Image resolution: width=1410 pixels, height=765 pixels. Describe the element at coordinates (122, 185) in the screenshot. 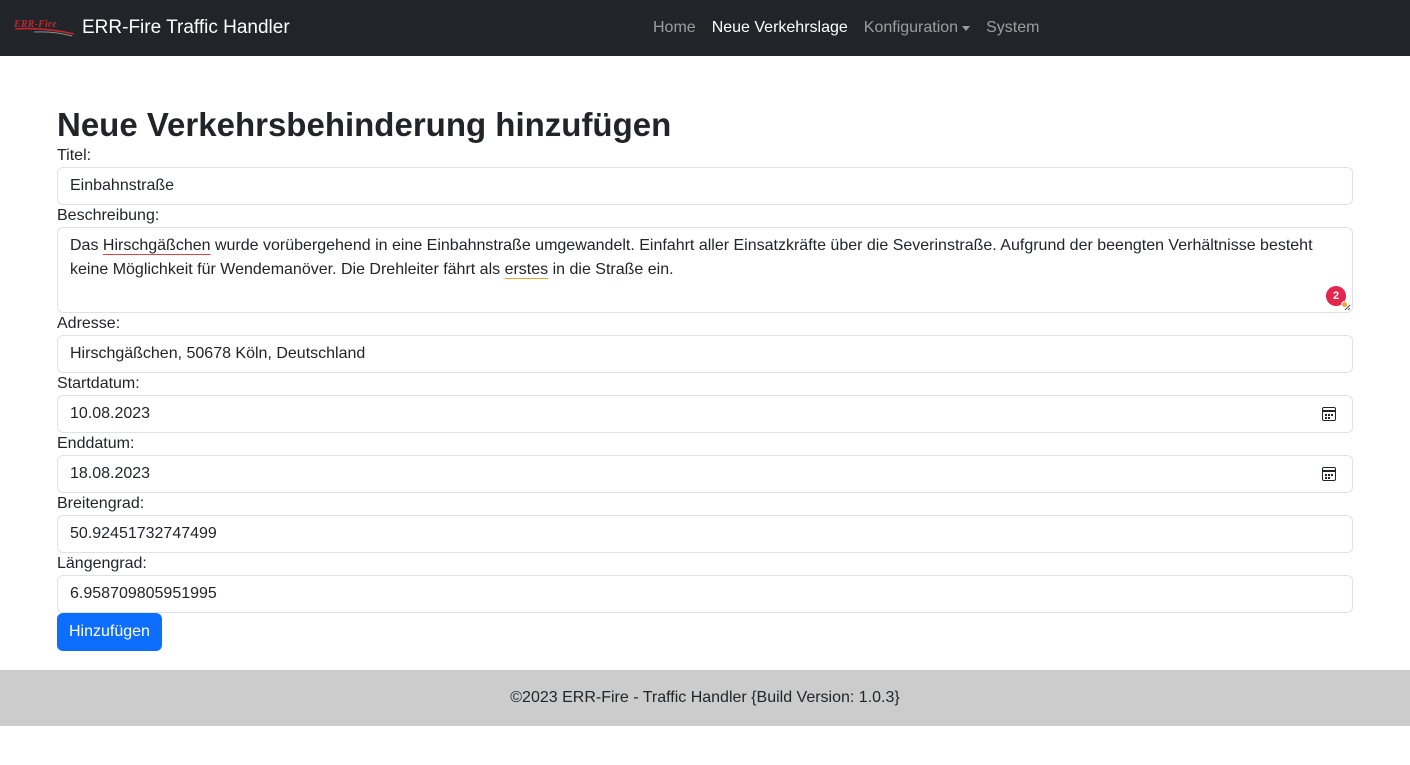

I see `titel-value: Einbahnstraße` at that location.